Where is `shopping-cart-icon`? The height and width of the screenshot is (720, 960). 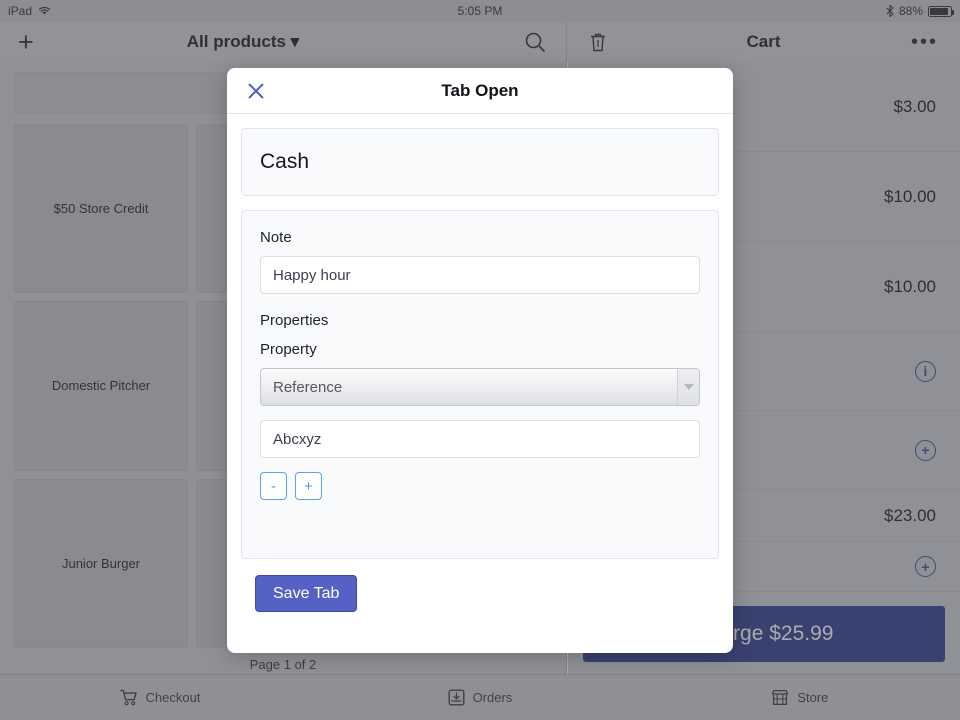 shopping-cart-icon is located at coordinates (128, 697).